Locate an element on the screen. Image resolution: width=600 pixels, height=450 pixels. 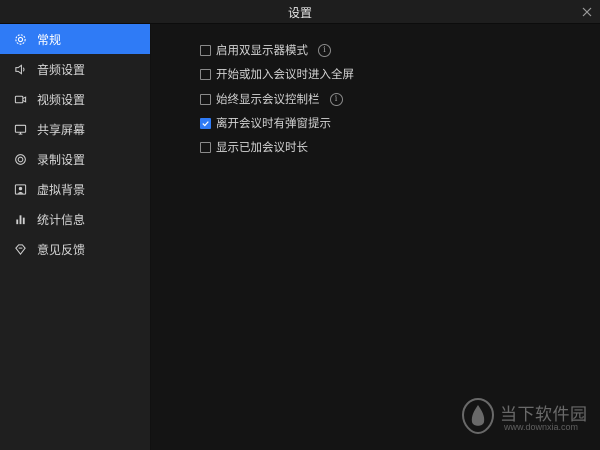
sidebar-item-recording: 录制设置 is located at coordinates (75, 159).